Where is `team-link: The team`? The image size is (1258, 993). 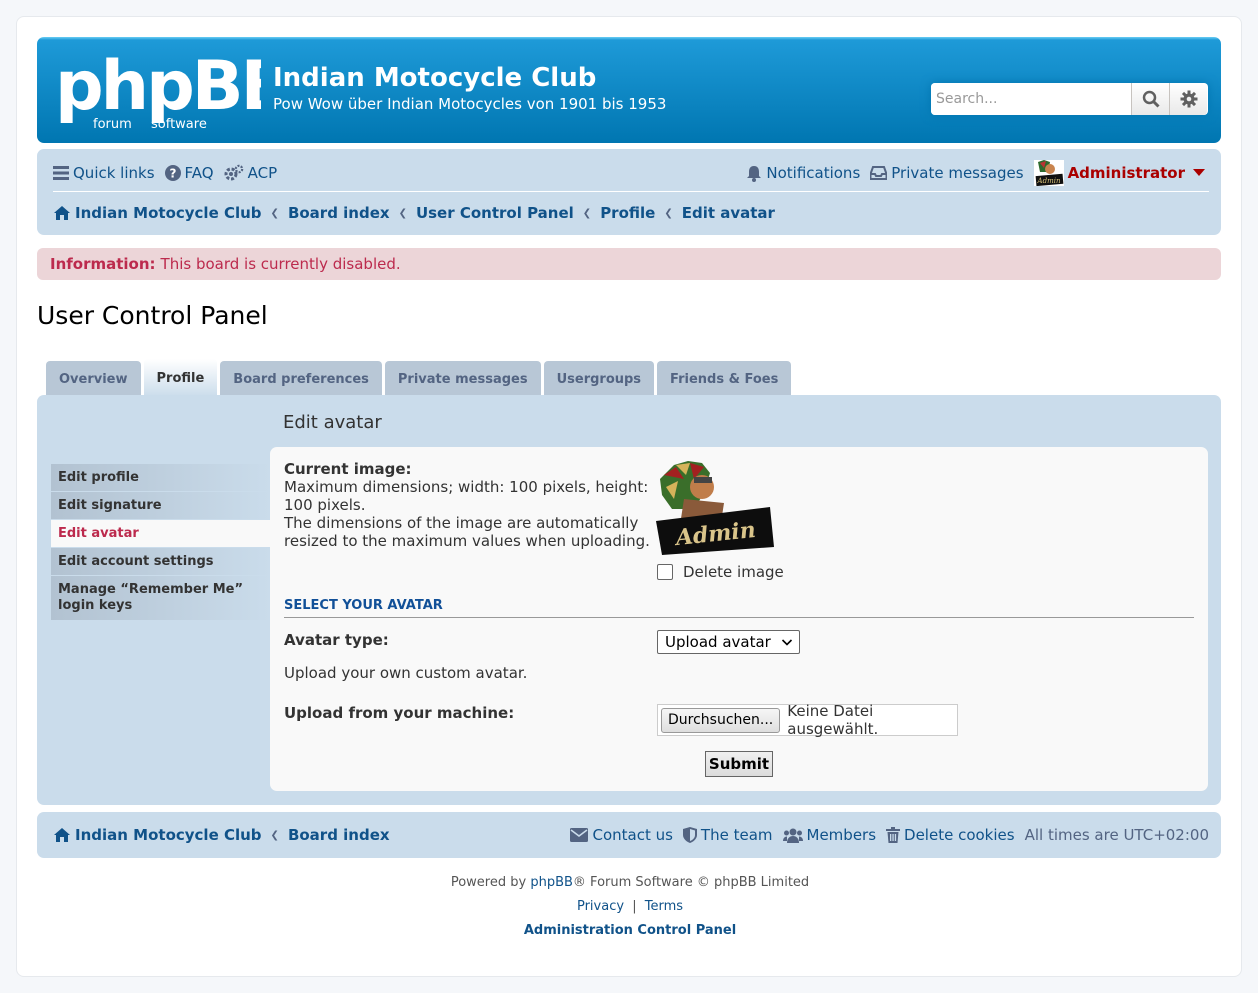 team-link: The team is located at coordinates (727, 835).